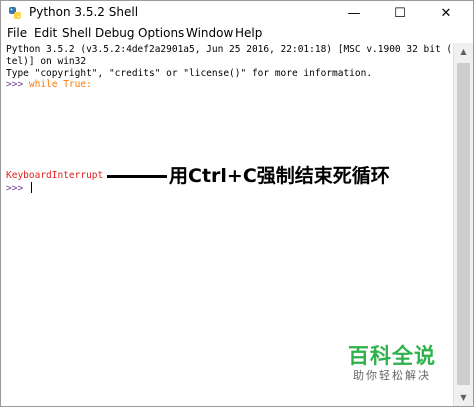  Describe the element at coordinates (137, 176) in the screenshot. I see `annotation-pointer-line` at that location.